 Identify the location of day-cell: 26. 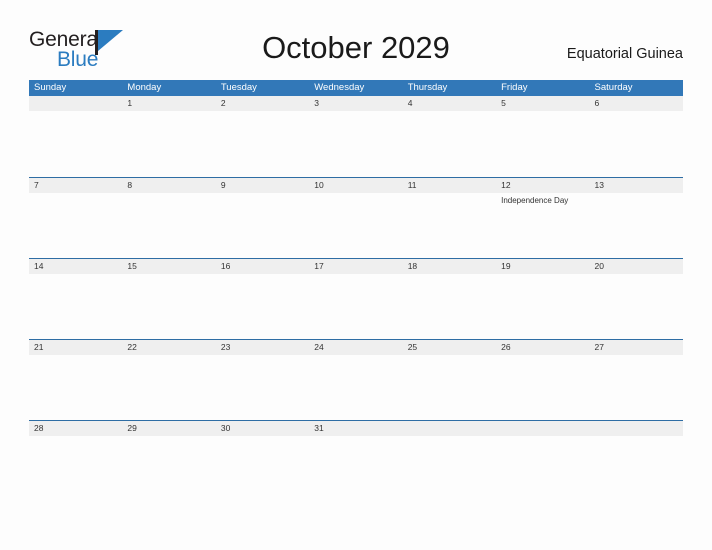
(542, 347).